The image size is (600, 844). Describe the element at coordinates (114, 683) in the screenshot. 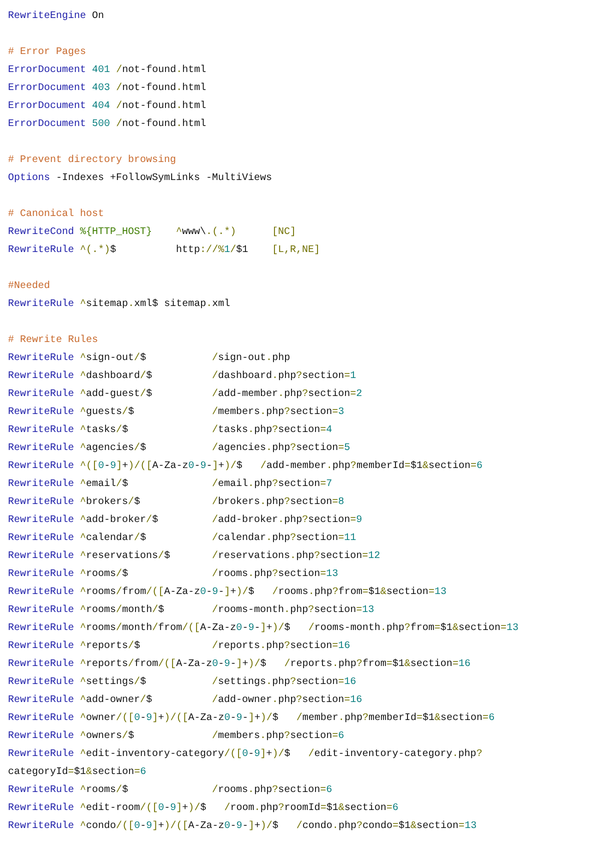

I see `rewrite-pattern: ^settings/$` at that location.